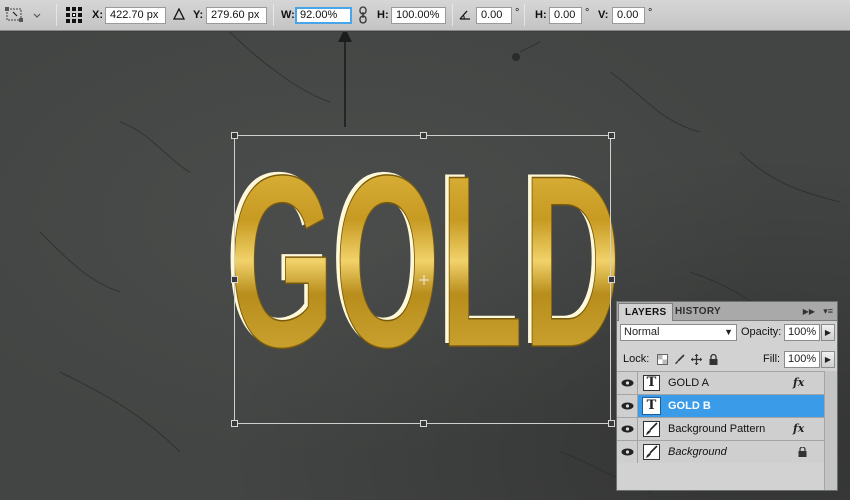 This screenshot has width=850, height=500. Describe the element at coordinates (802, 332) in the screenshot. I see `opacity-field: 100%` at that location.